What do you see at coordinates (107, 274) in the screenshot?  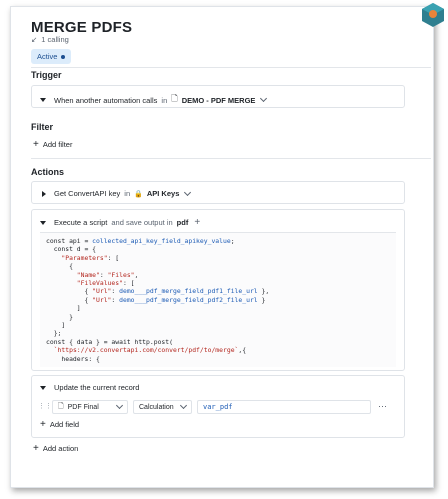 I see `code-line: "Name": "Files",` at bounding box center [107, 274].